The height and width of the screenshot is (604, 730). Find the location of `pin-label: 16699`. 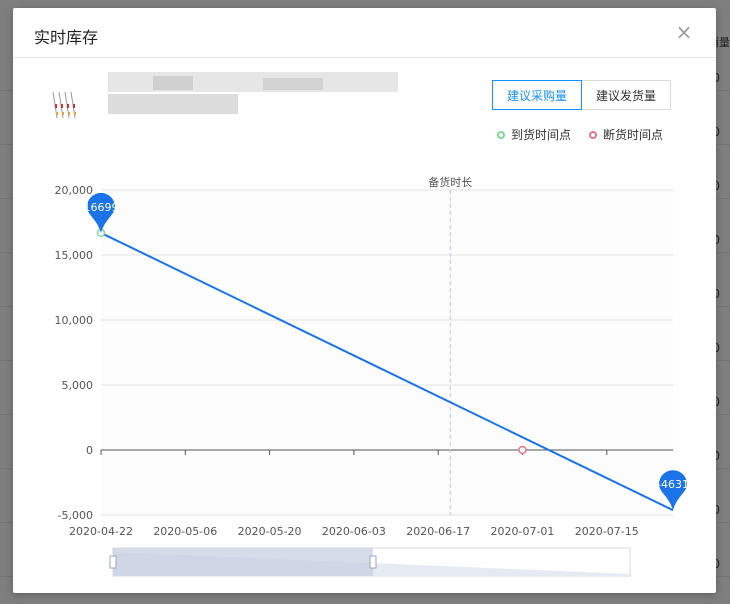

pin-label: 16699 is located at coordinates (101, 207).